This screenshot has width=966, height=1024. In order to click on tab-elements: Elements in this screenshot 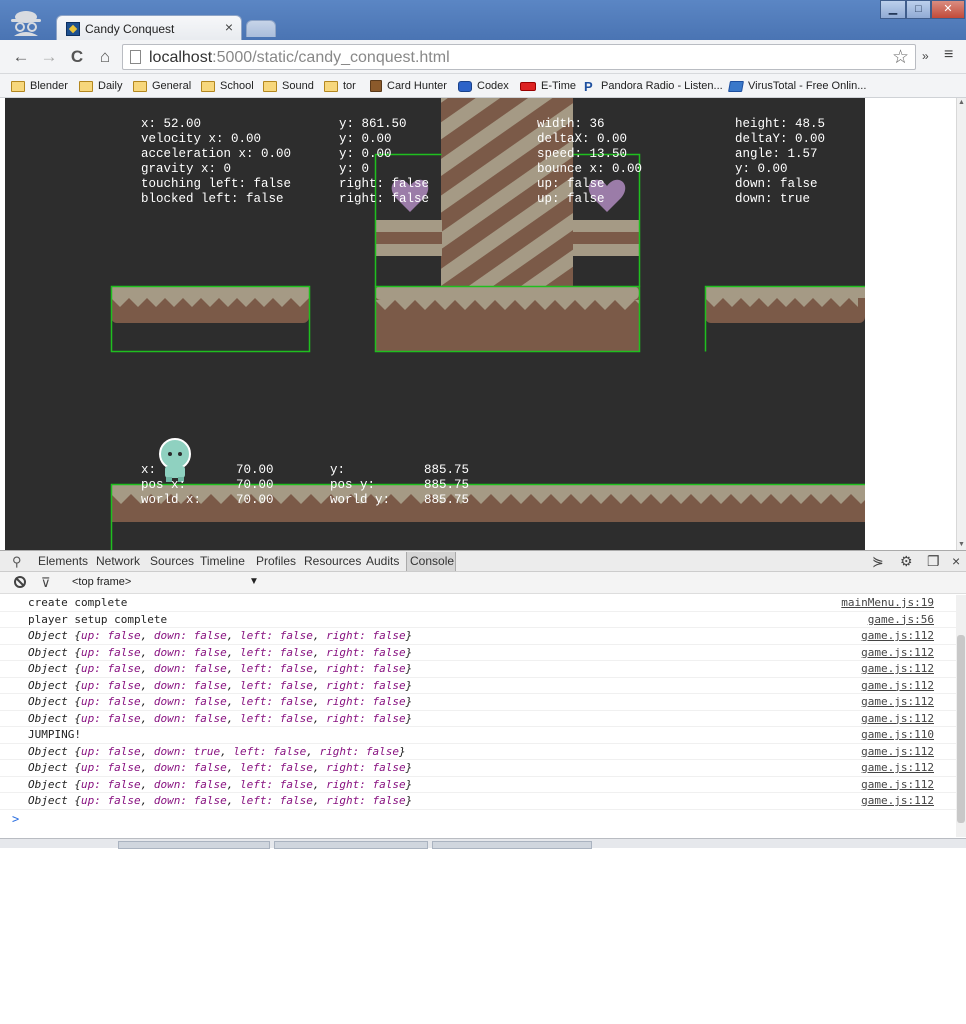, I will do `click(63, 561)`.